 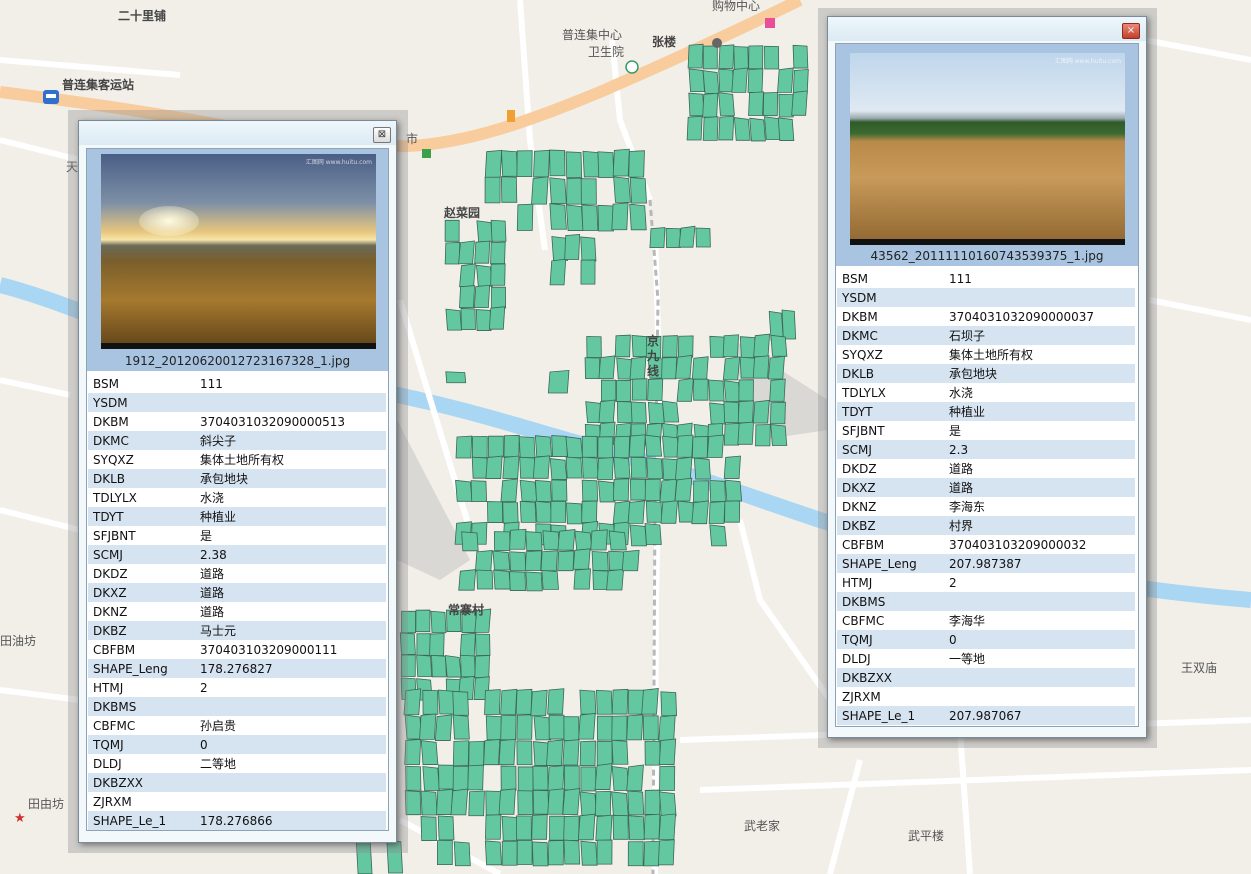 I want to click on sunset-wheat-field-image: 汇图网 www.huitu.com, so click(x=238, y=251).